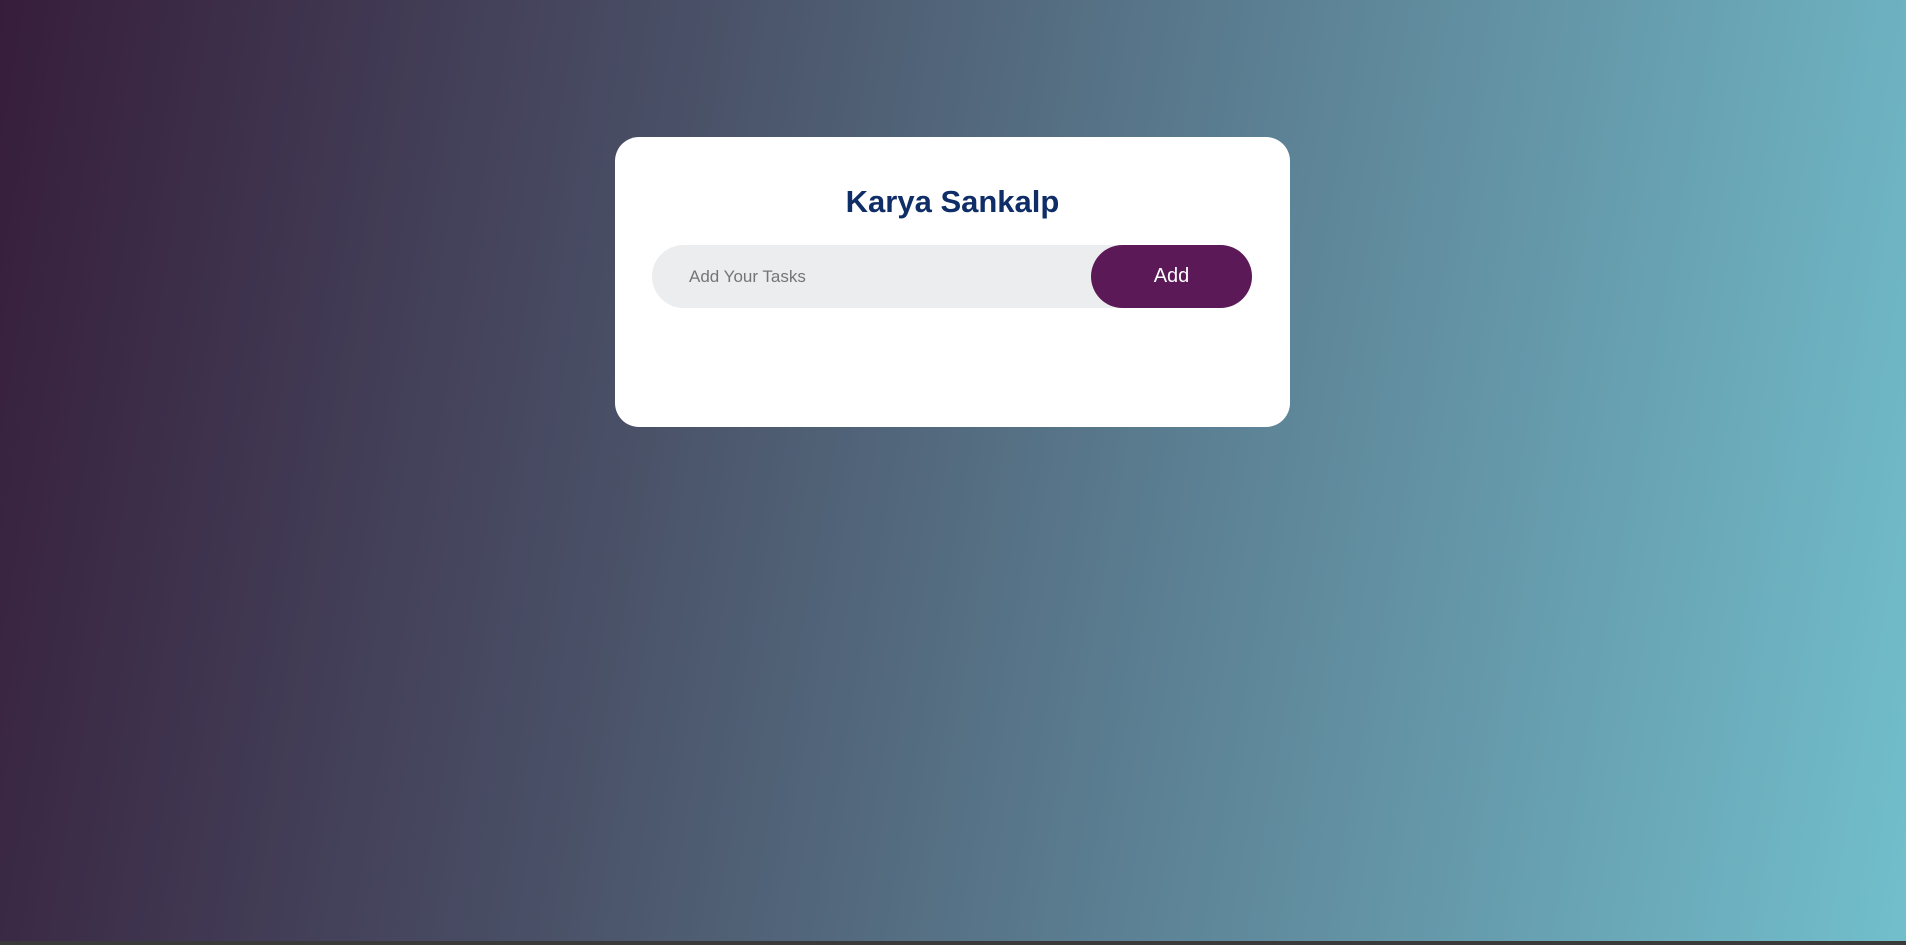  I want to click on task-input, so click(887, 276).